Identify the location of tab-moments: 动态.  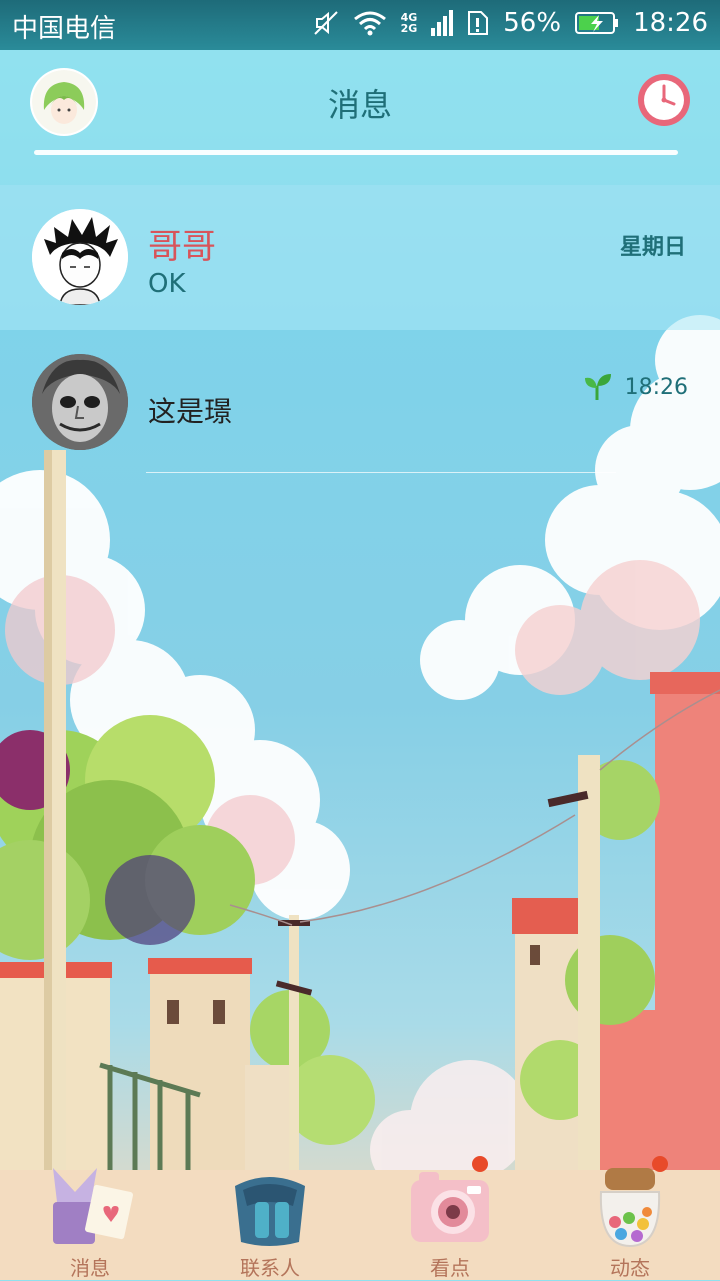
(630, 1218).